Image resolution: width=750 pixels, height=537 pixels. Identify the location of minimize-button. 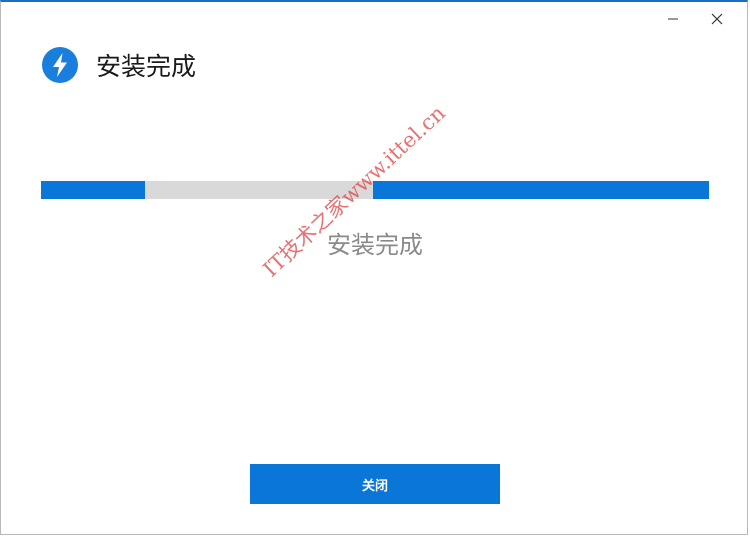
(673, 19).